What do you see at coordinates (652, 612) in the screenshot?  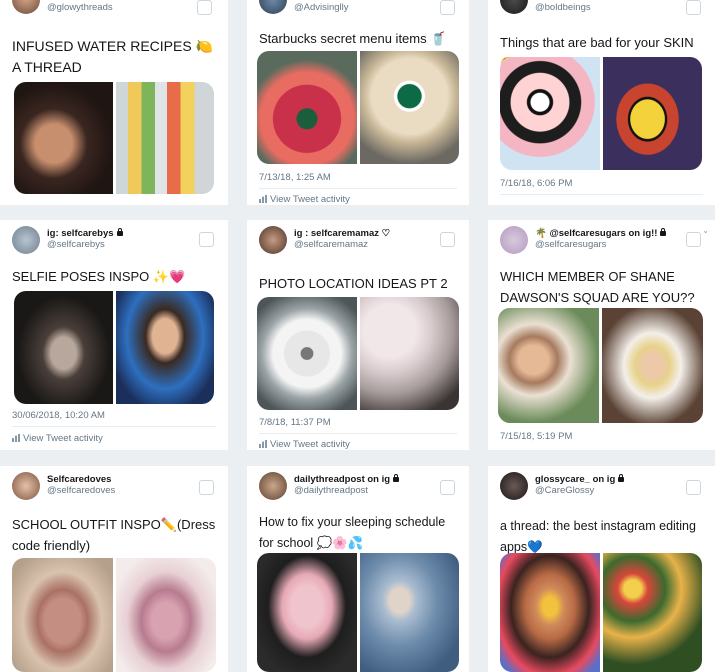 I see `photo-flowers` at bounding box center [652, 612].